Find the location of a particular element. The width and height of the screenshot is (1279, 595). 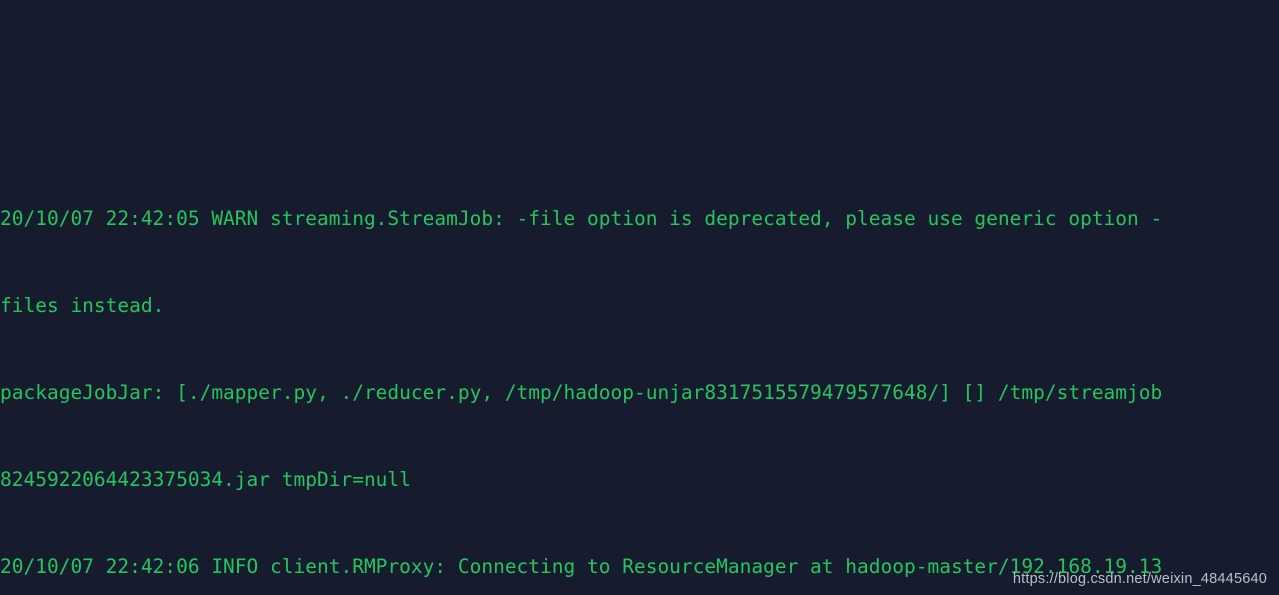

log-line: files instead. is located at coordinates (82, 305).